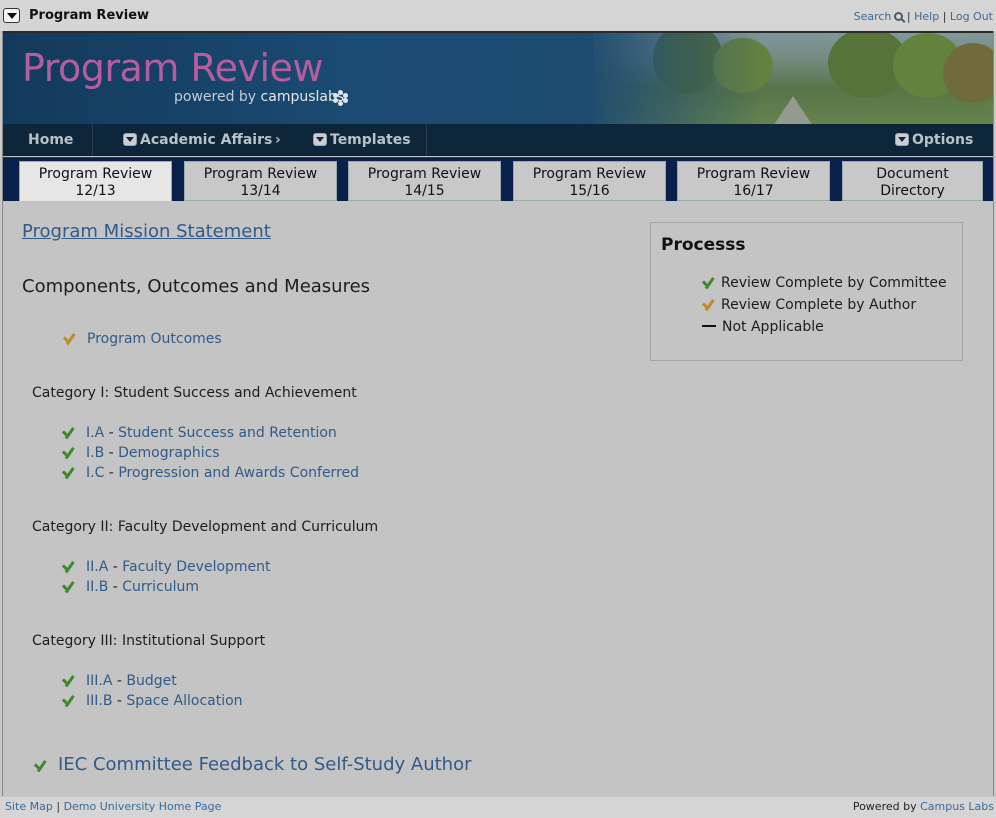 This screenshot has width=996, height=818. I want to click on campus-labs-link: Campus Labs, so click(957, 806).